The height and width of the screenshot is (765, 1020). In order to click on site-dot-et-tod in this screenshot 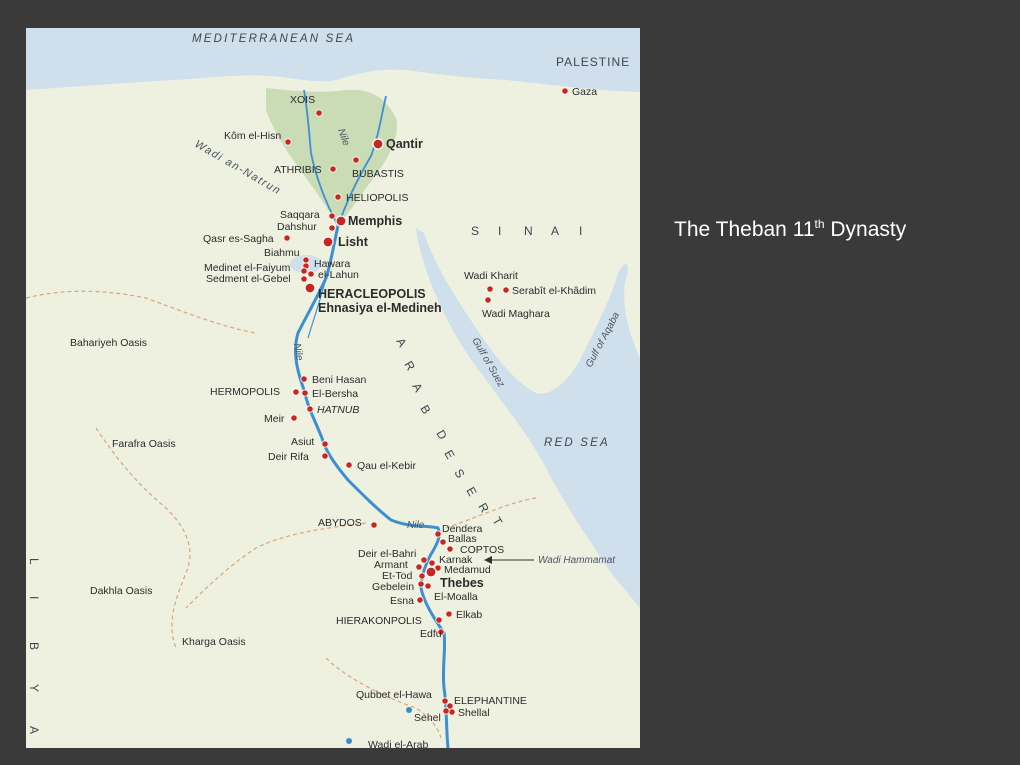, I will do `click(422, 576)`.